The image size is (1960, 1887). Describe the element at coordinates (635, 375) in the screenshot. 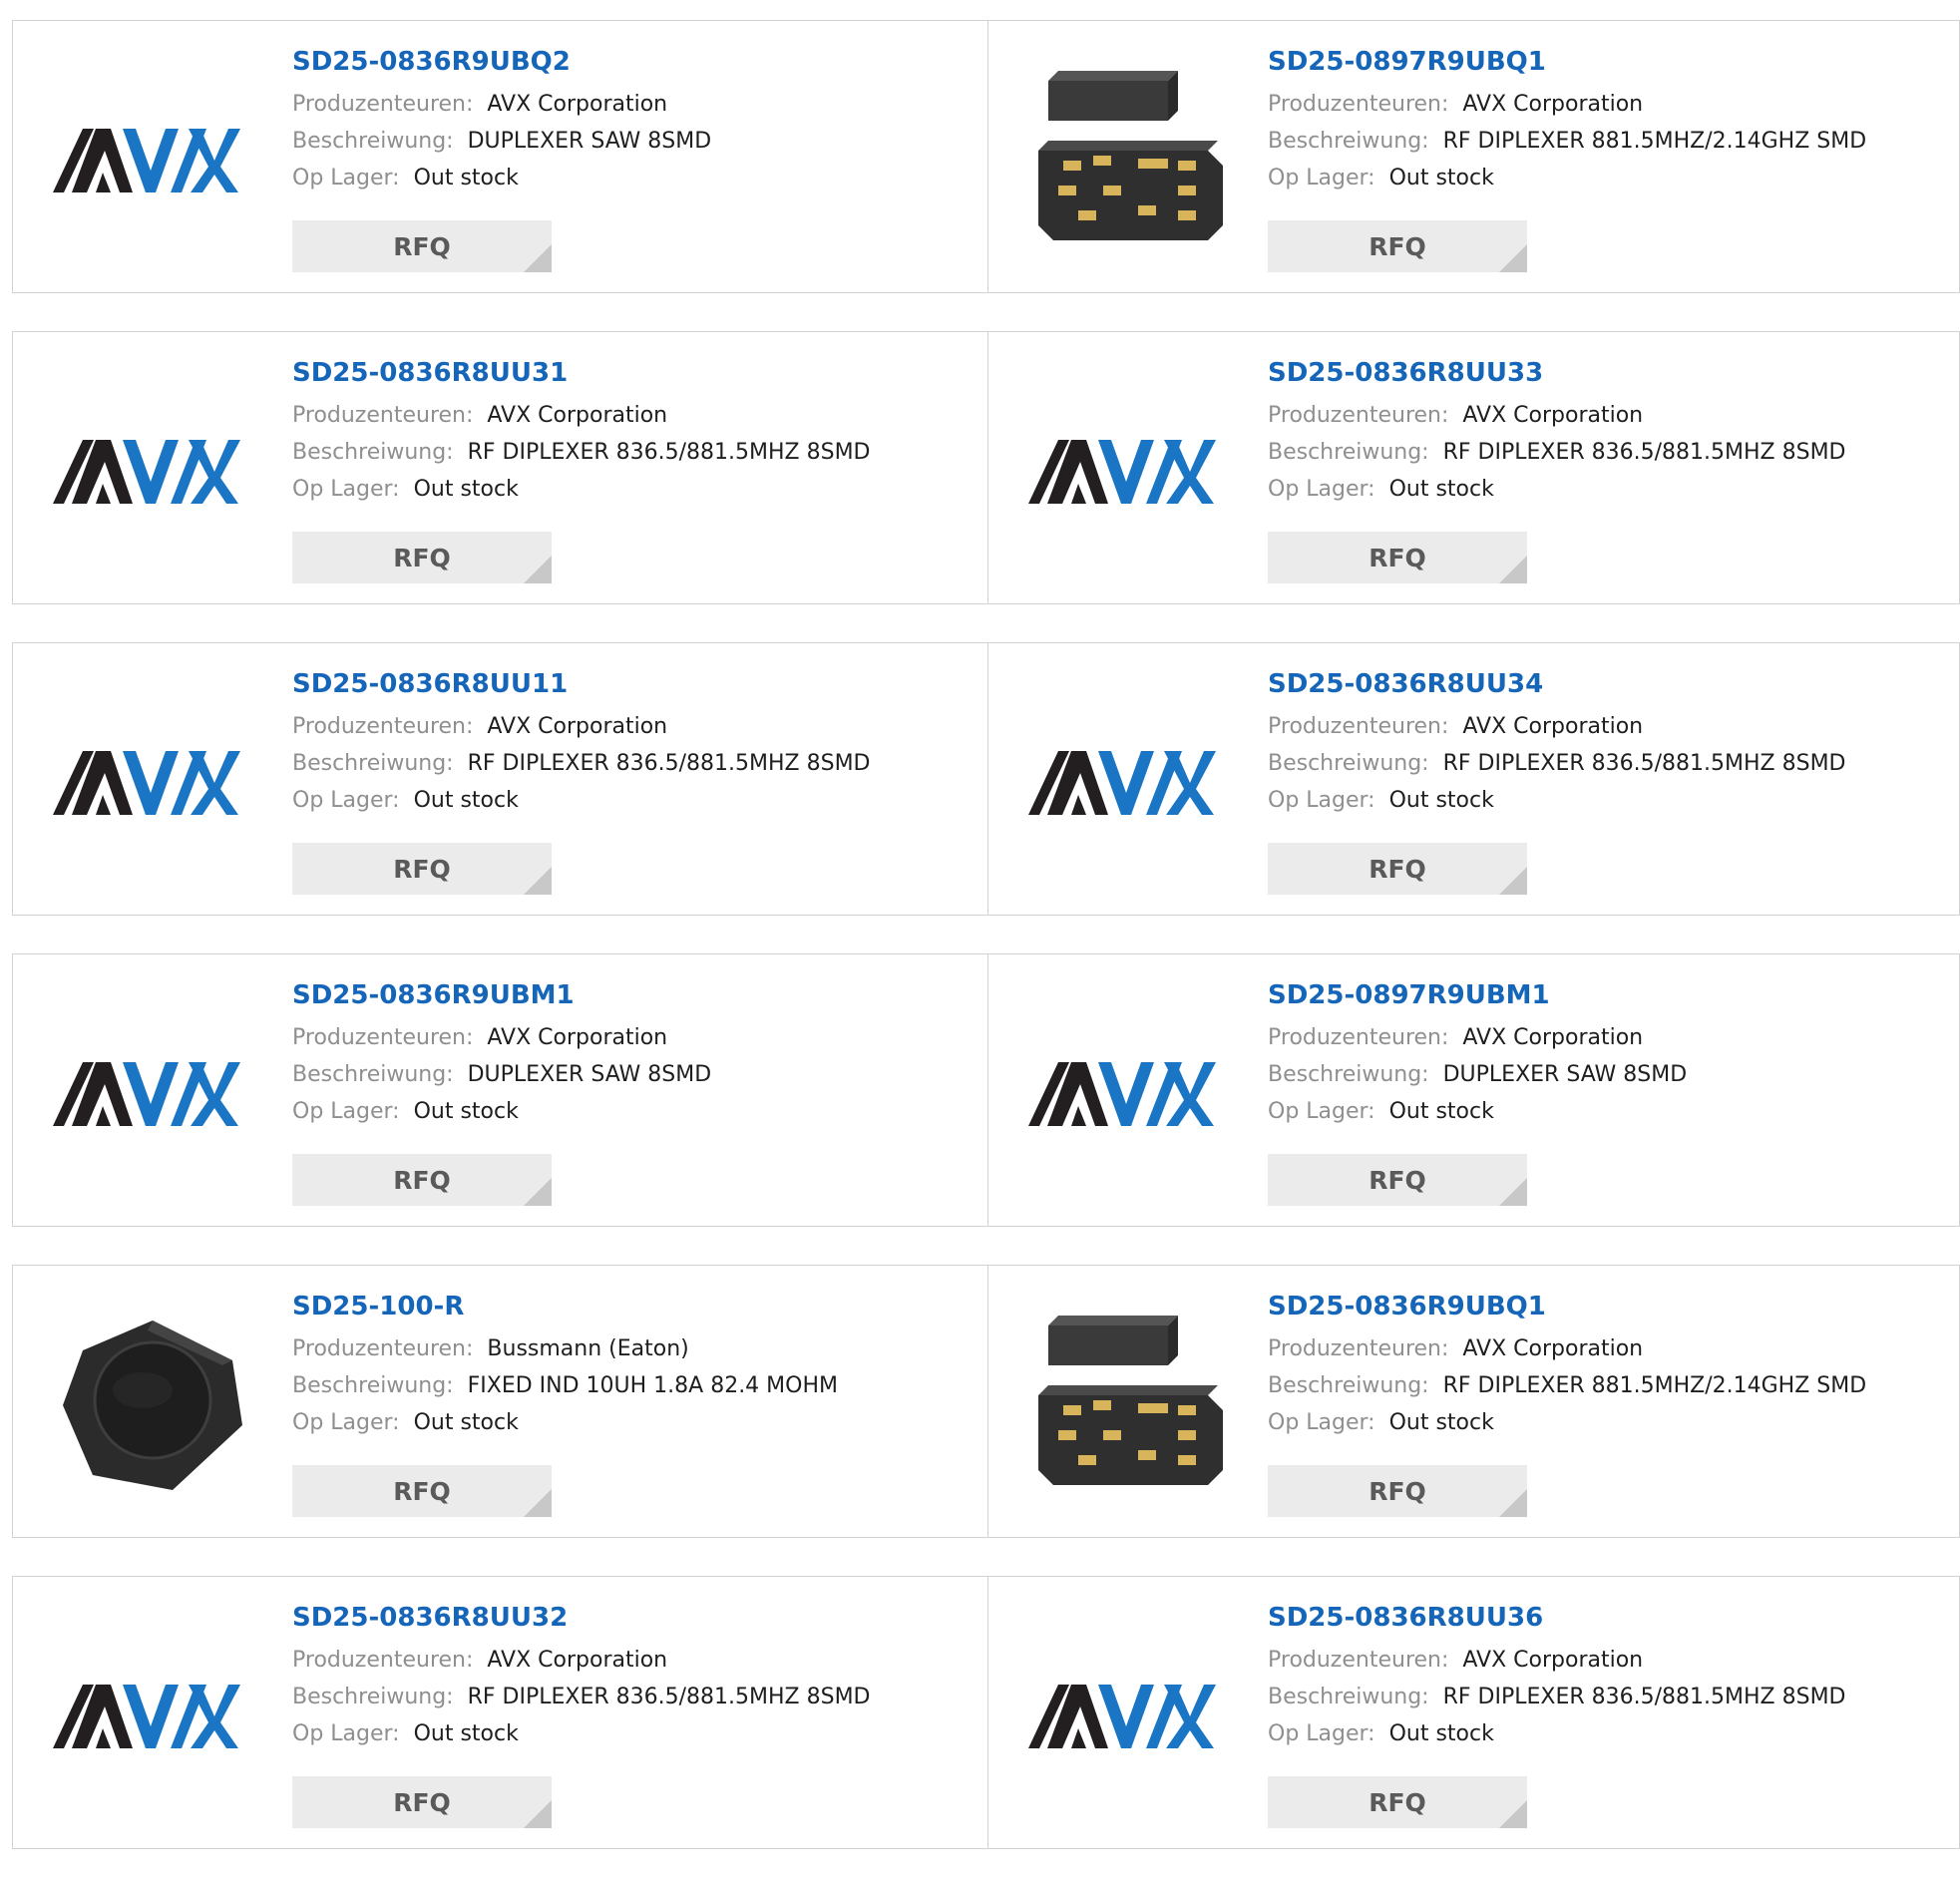

I see `part-number-link: SD25-0836R8UU31` at that location.